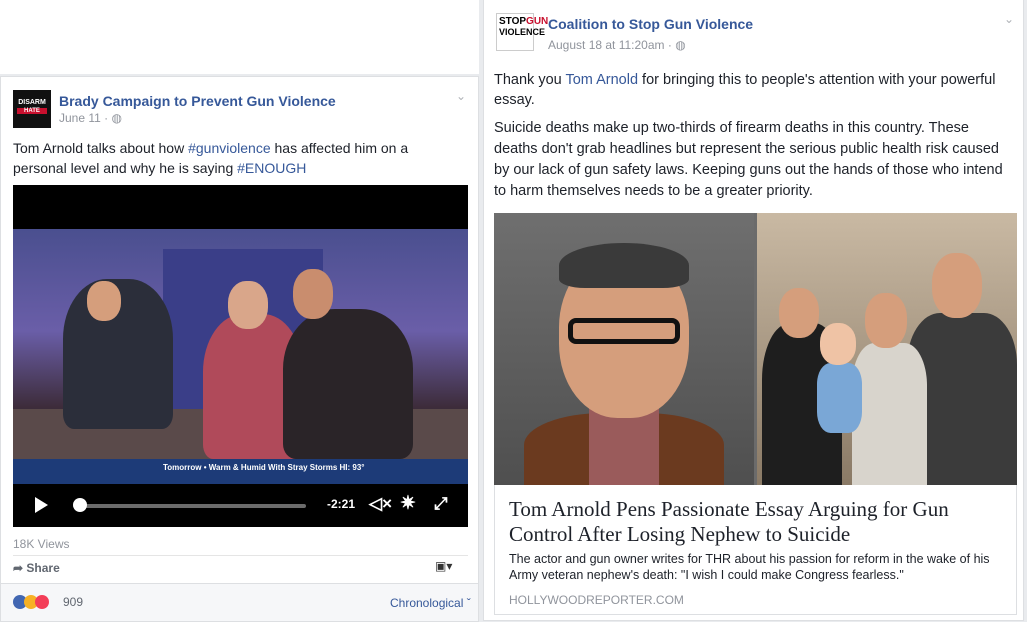 The height and width of the screenshot is (622, 1027). What do you see at coordinates (73, 602) in the screenshot?
I see `reaction-count: 909` at bounding box center [73, 602].